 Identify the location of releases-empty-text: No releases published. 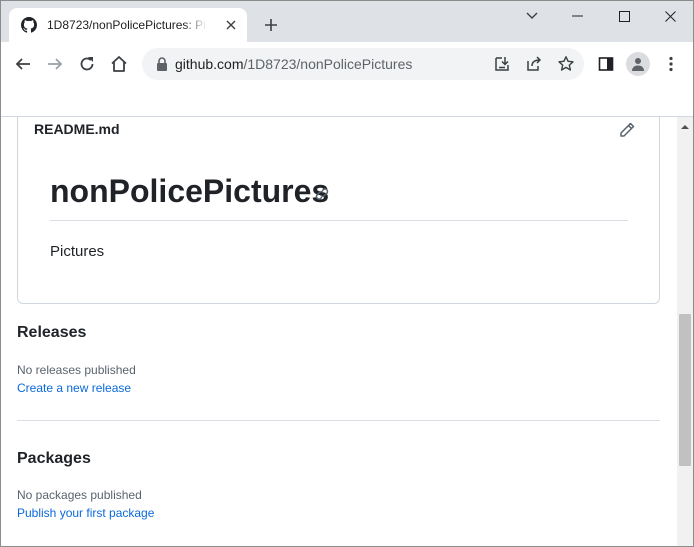
(76, 370).